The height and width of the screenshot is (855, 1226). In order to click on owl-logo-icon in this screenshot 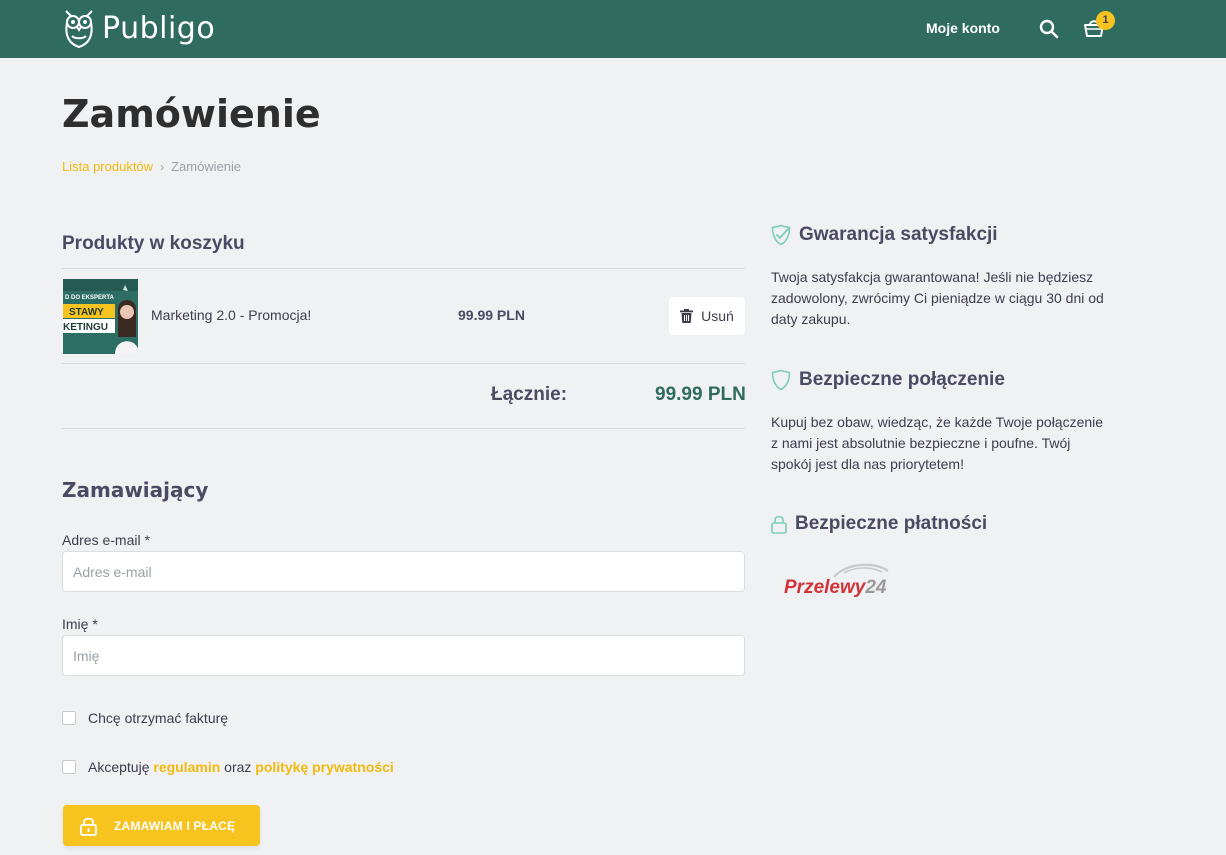, I will do `click(79, 29)`.